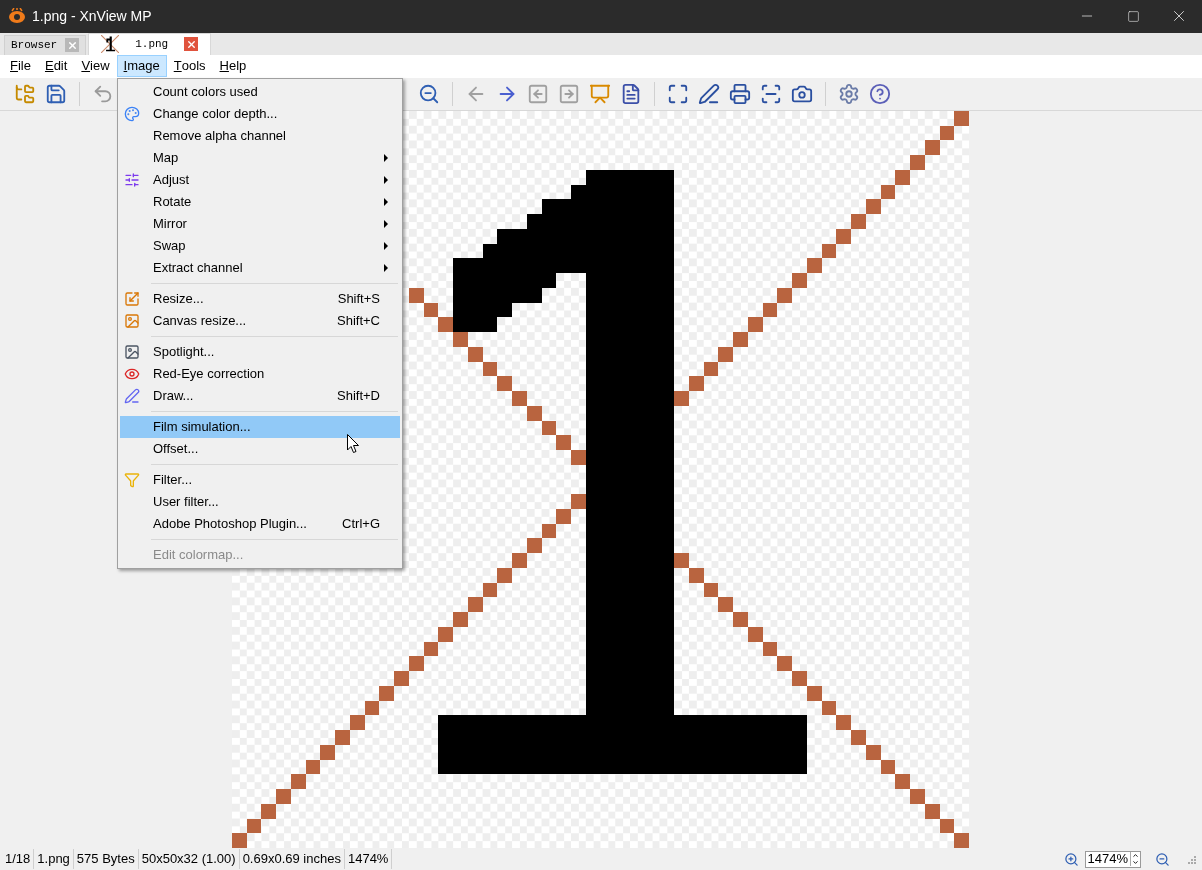  Describe the element at coordinates (1191, 859) in the screenshot. I see `resize-grip-icon` at that location.